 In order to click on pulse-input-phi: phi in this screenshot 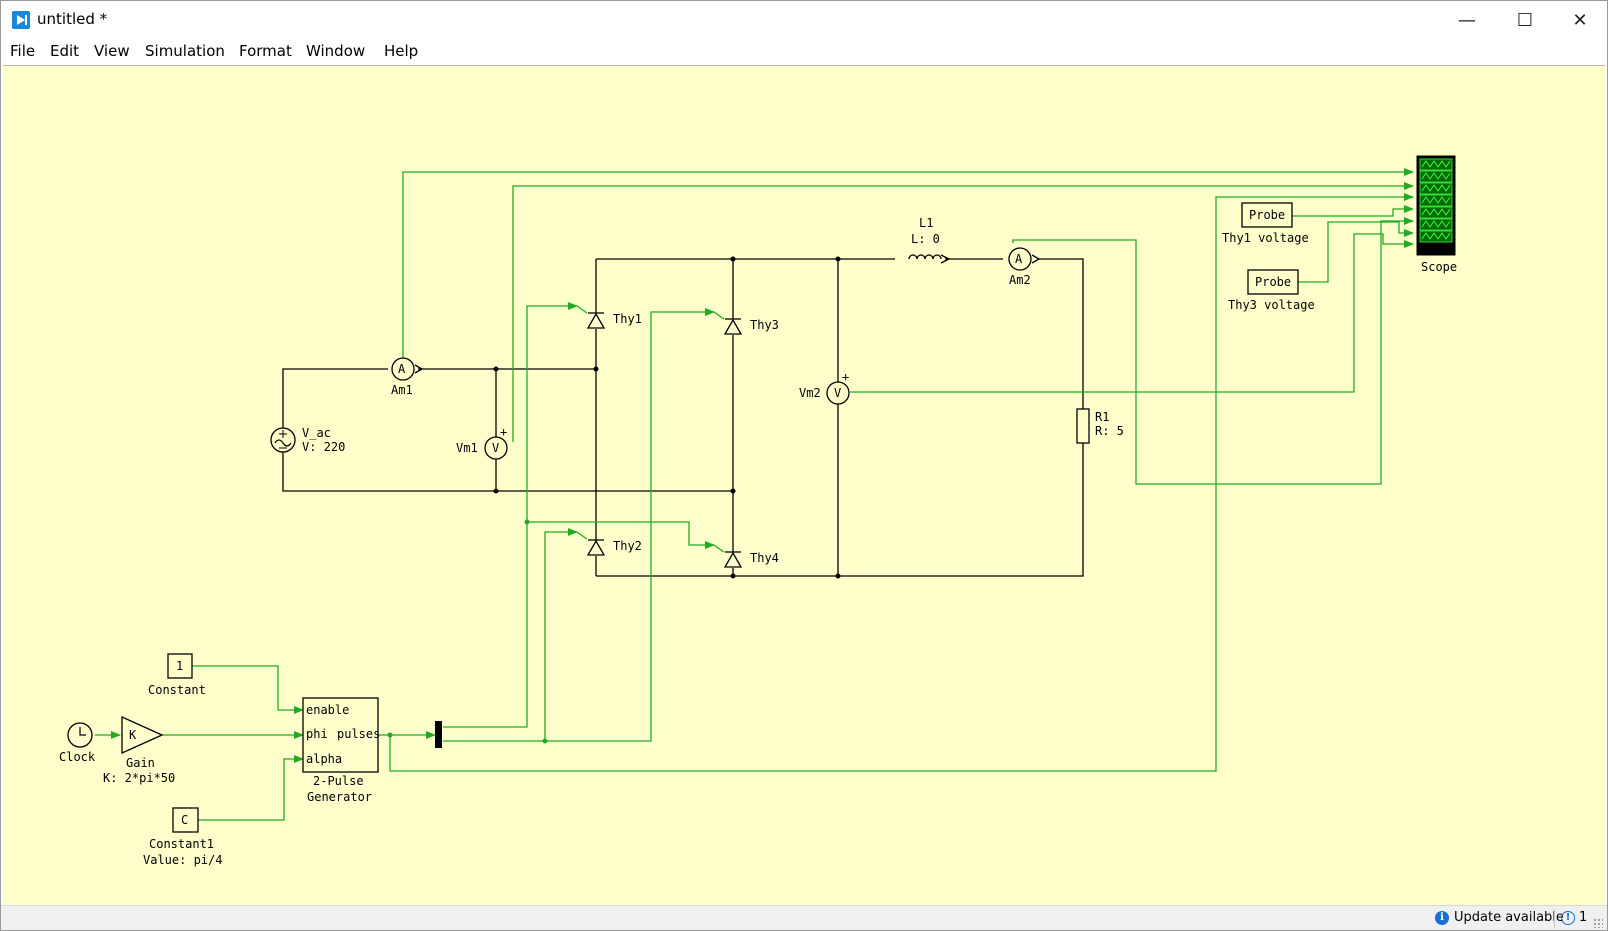, I will do `click(317, 734)`.